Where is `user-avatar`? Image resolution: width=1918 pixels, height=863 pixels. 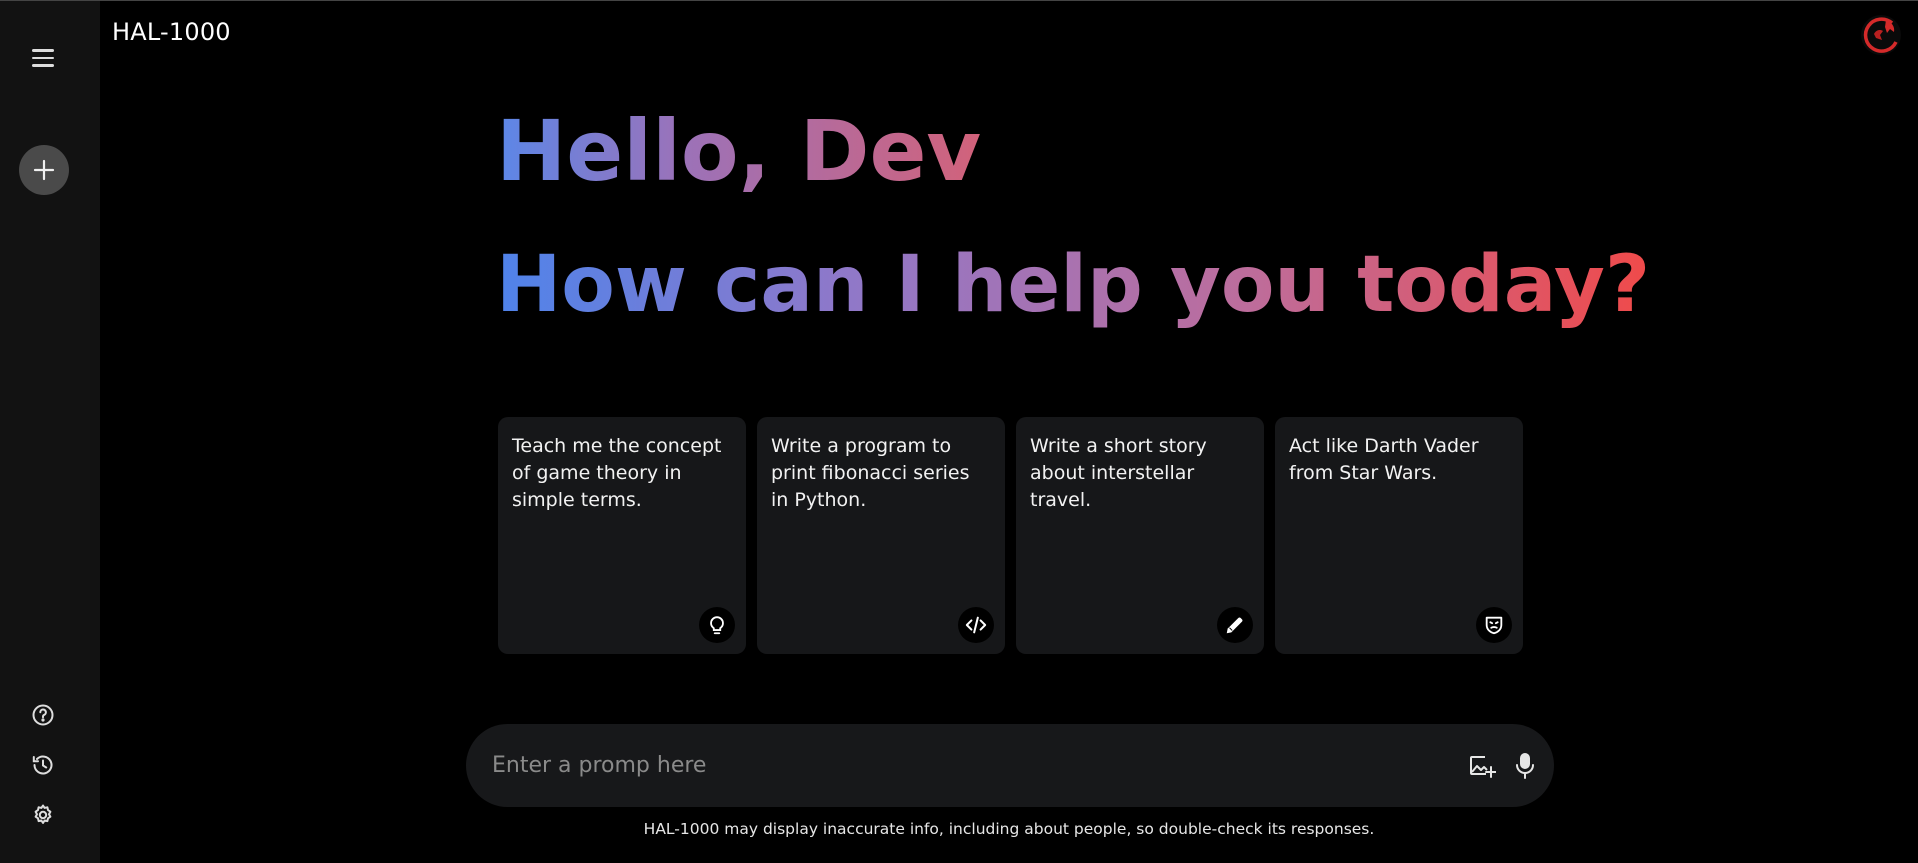
user-avatar is located at coordinates (1881, 35).